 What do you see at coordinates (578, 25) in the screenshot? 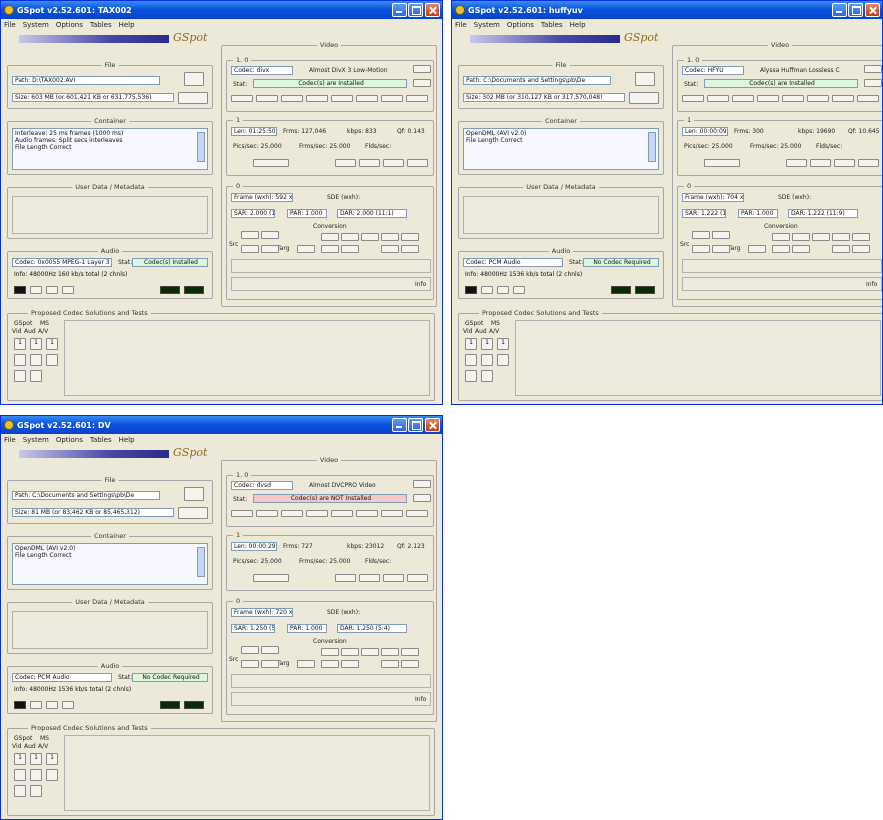
I see `menu-item: Help` at bounding box center [578, 25].